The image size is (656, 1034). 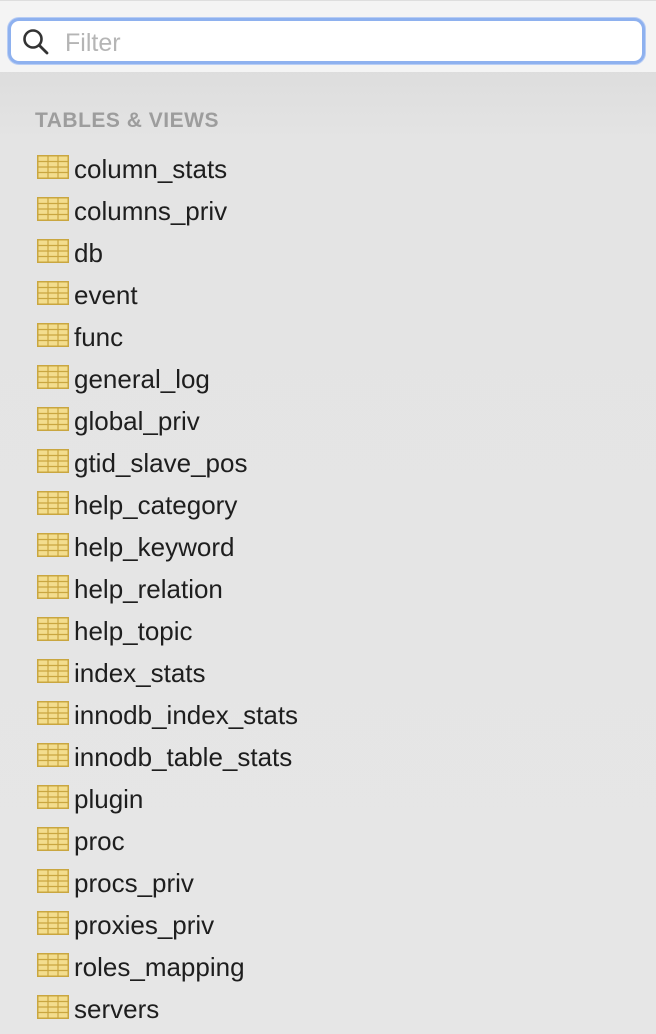 What do you see at coordinates (117, 1009) in the screenshot?
I see `table-name: servers` at bounding box center [117, 1009].